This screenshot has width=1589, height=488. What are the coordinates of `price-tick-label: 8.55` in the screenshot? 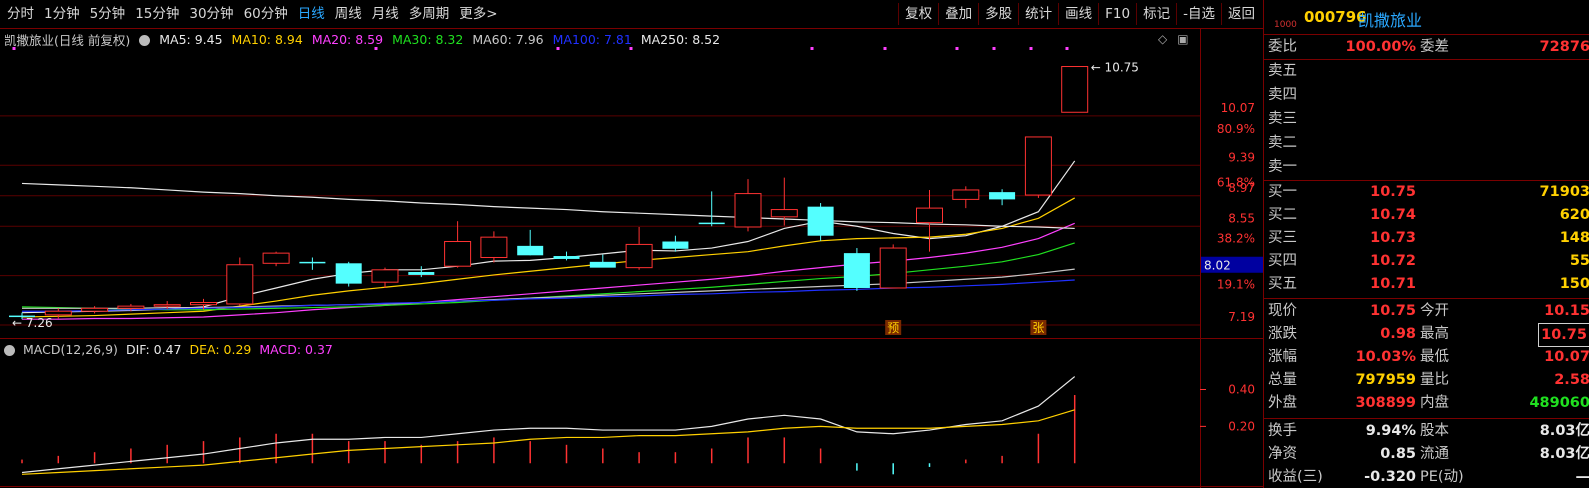 It's located at (1241, 218).